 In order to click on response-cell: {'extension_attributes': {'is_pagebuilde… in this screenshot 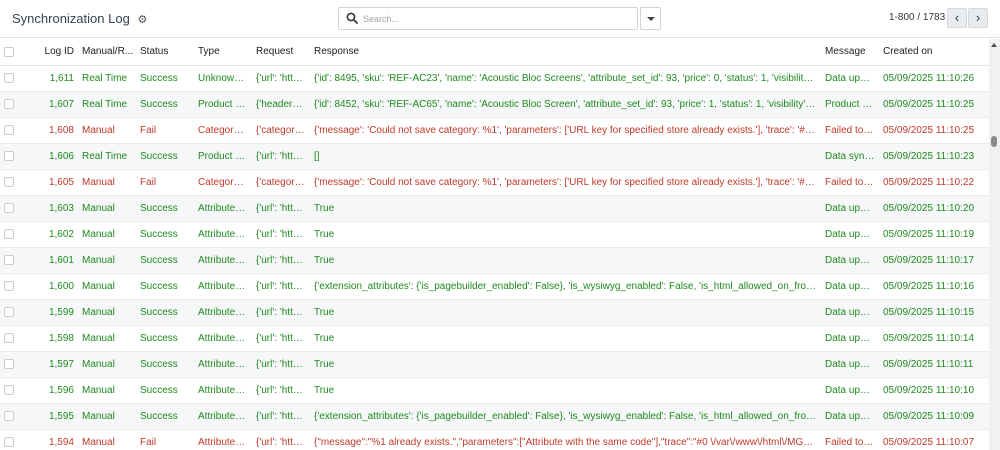, I will do `click(567, 286)`.